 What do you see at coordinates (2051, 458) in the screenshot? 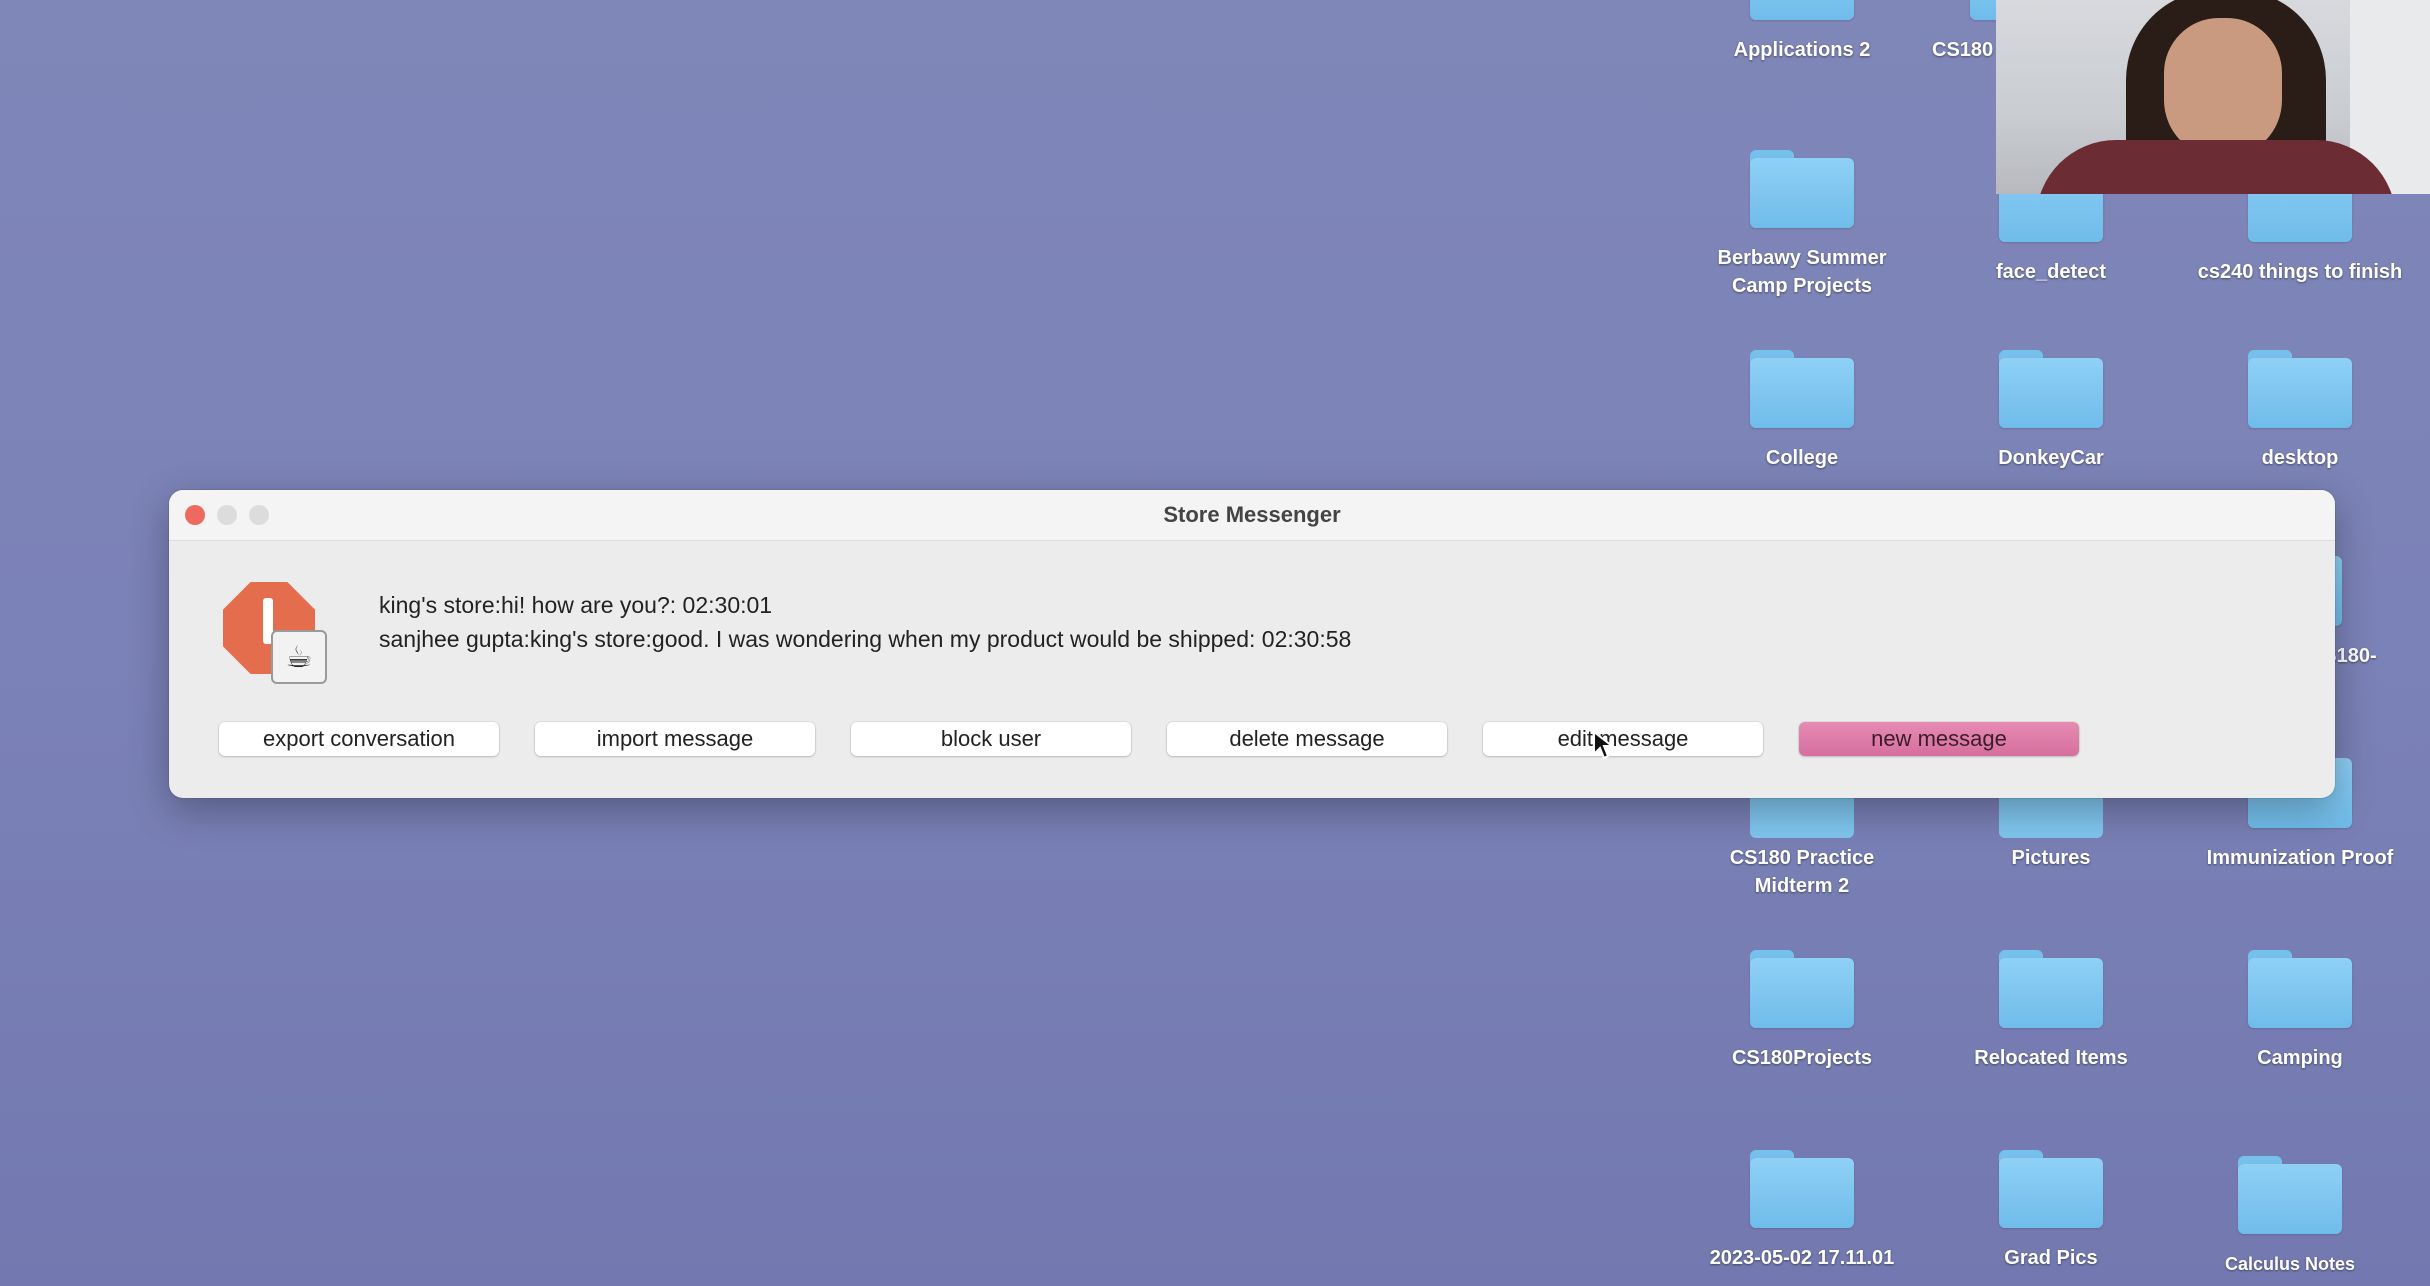
I see `desktop-icon-label: DonkeyCar` at bounding box center [2051, 458].